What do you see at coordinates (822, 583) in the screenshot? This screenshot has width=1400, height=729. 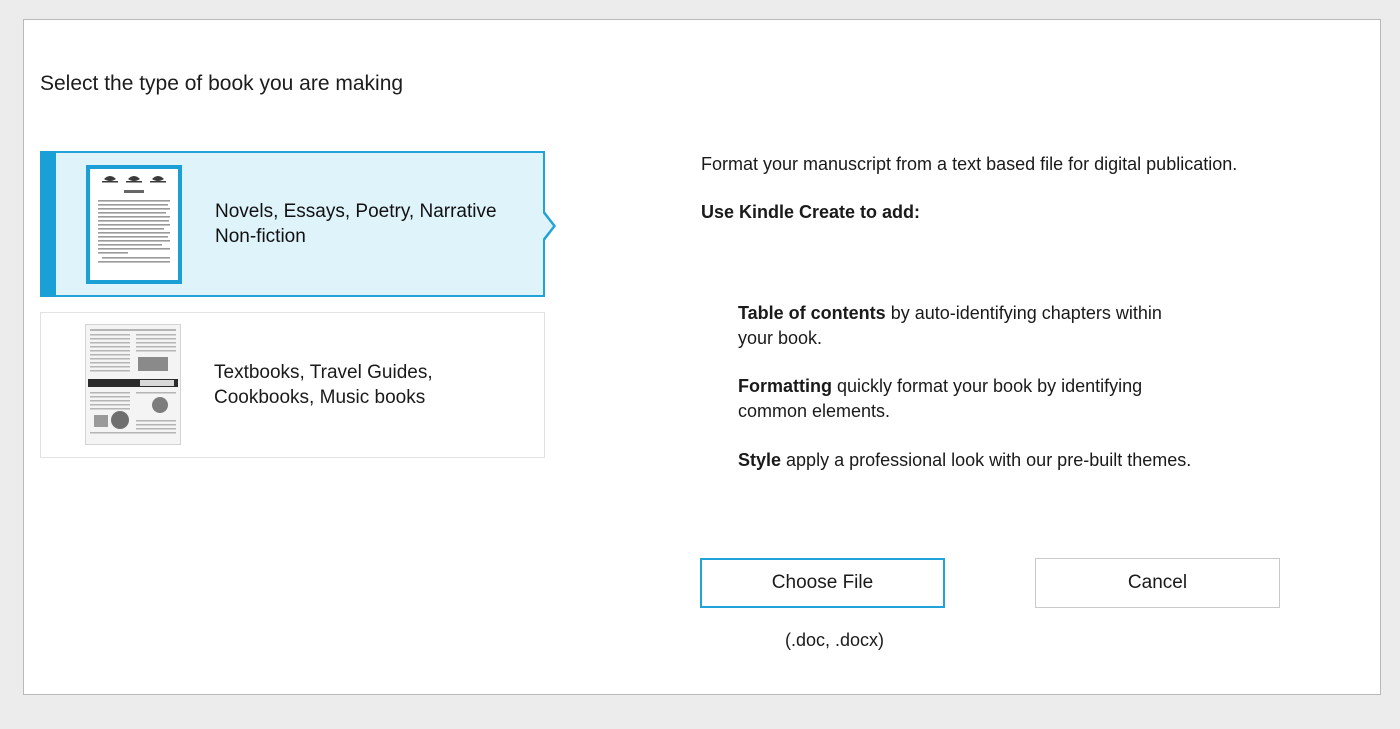 I see `choose-file-button: Choose File` at bounding box center [822, 583].